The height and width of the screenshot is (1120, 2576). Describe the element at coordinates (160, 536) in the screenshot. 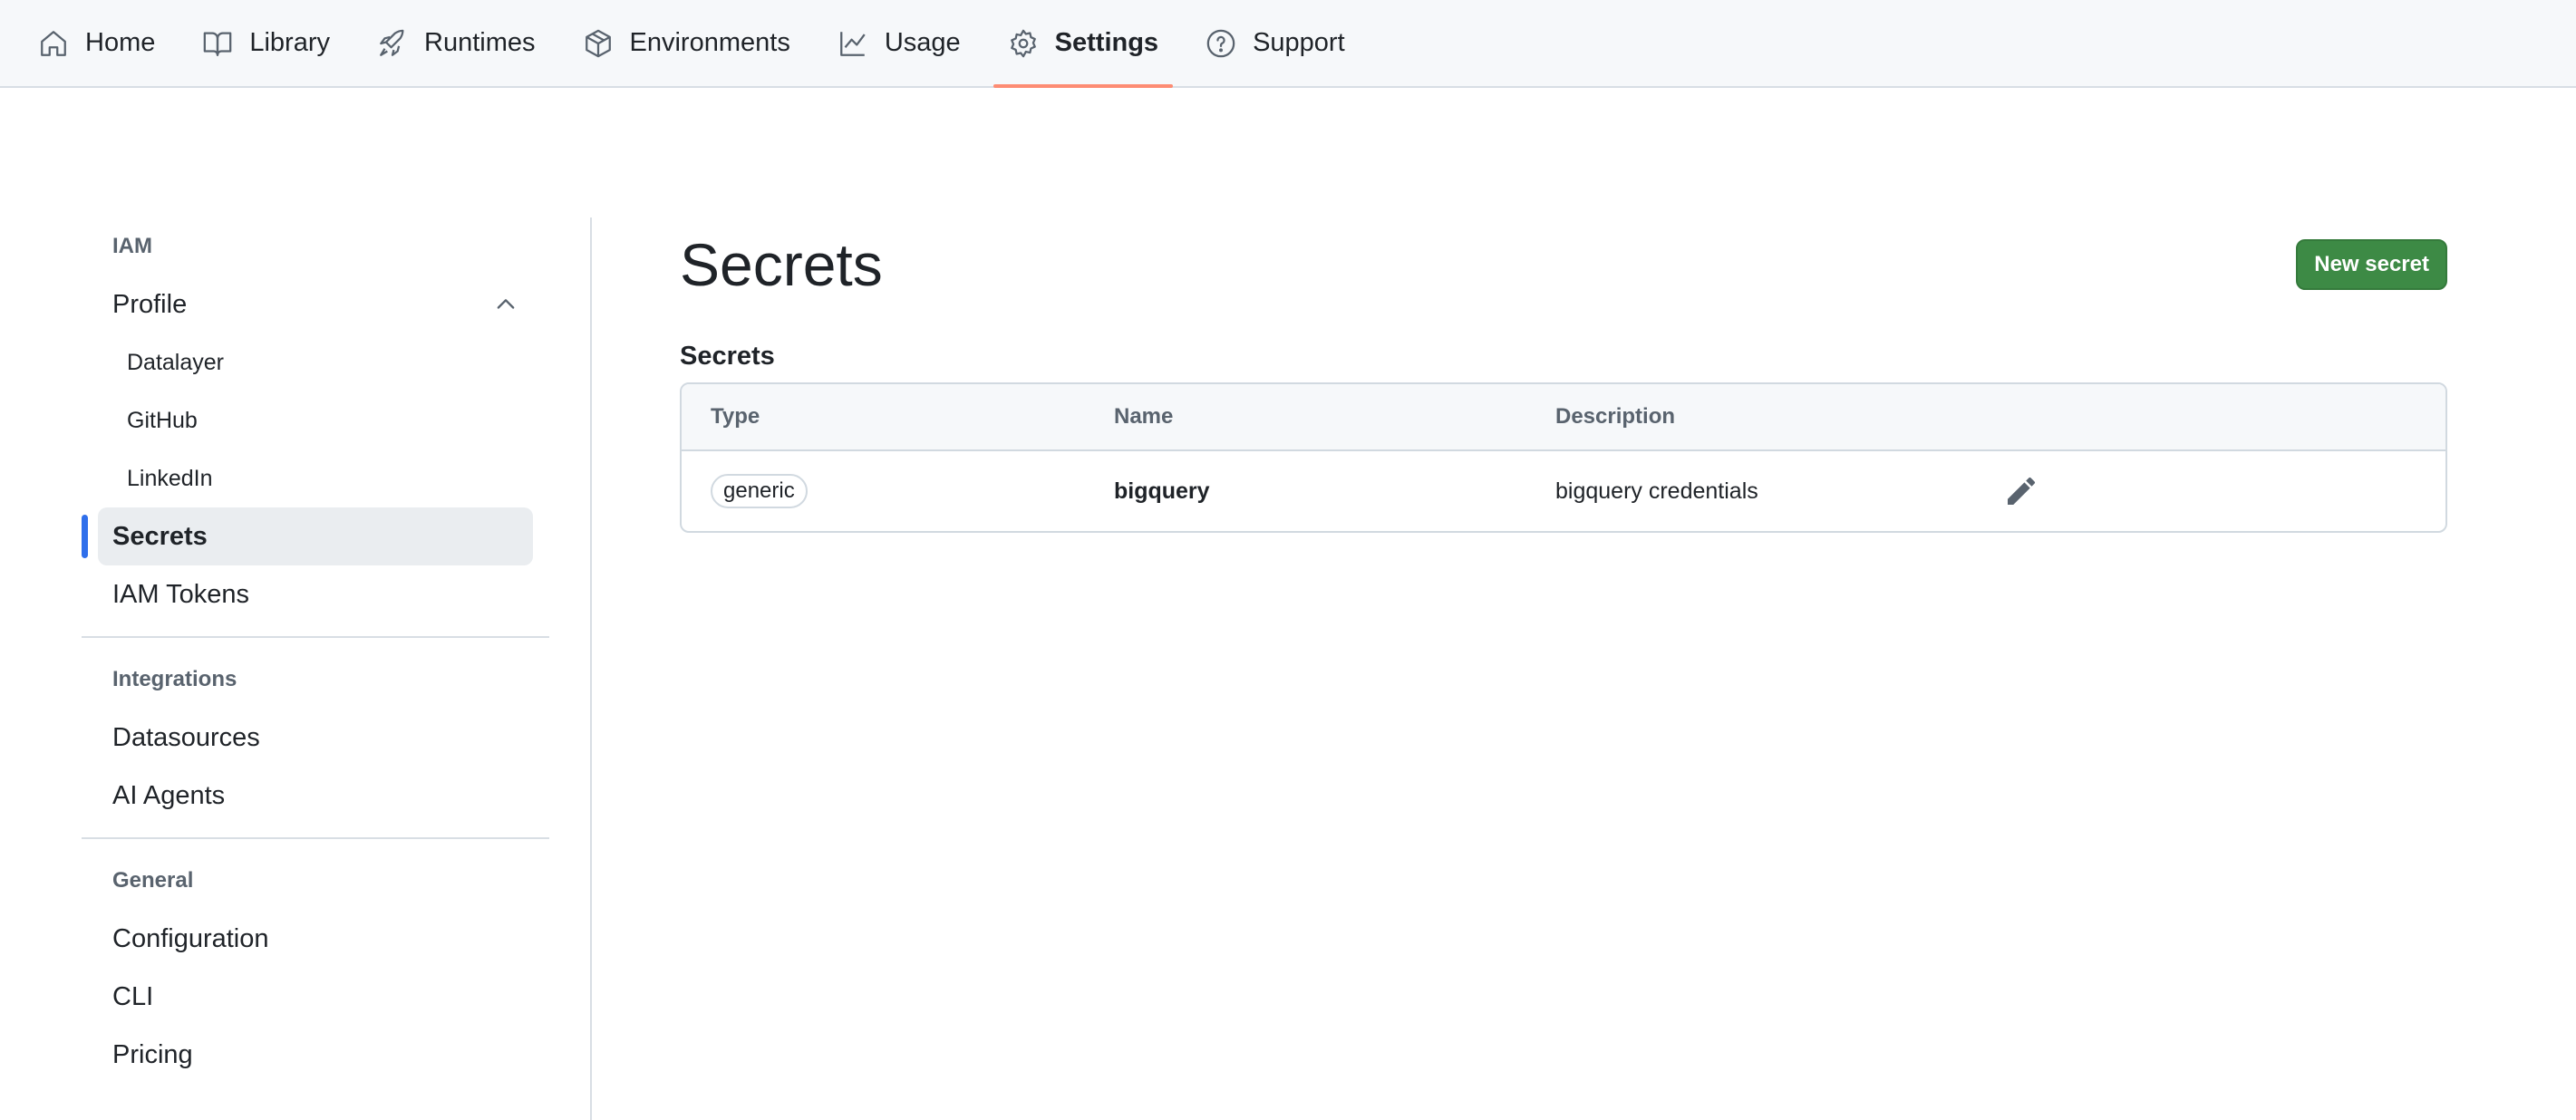

I see `sidebar-item-label: Secrets` at that location.